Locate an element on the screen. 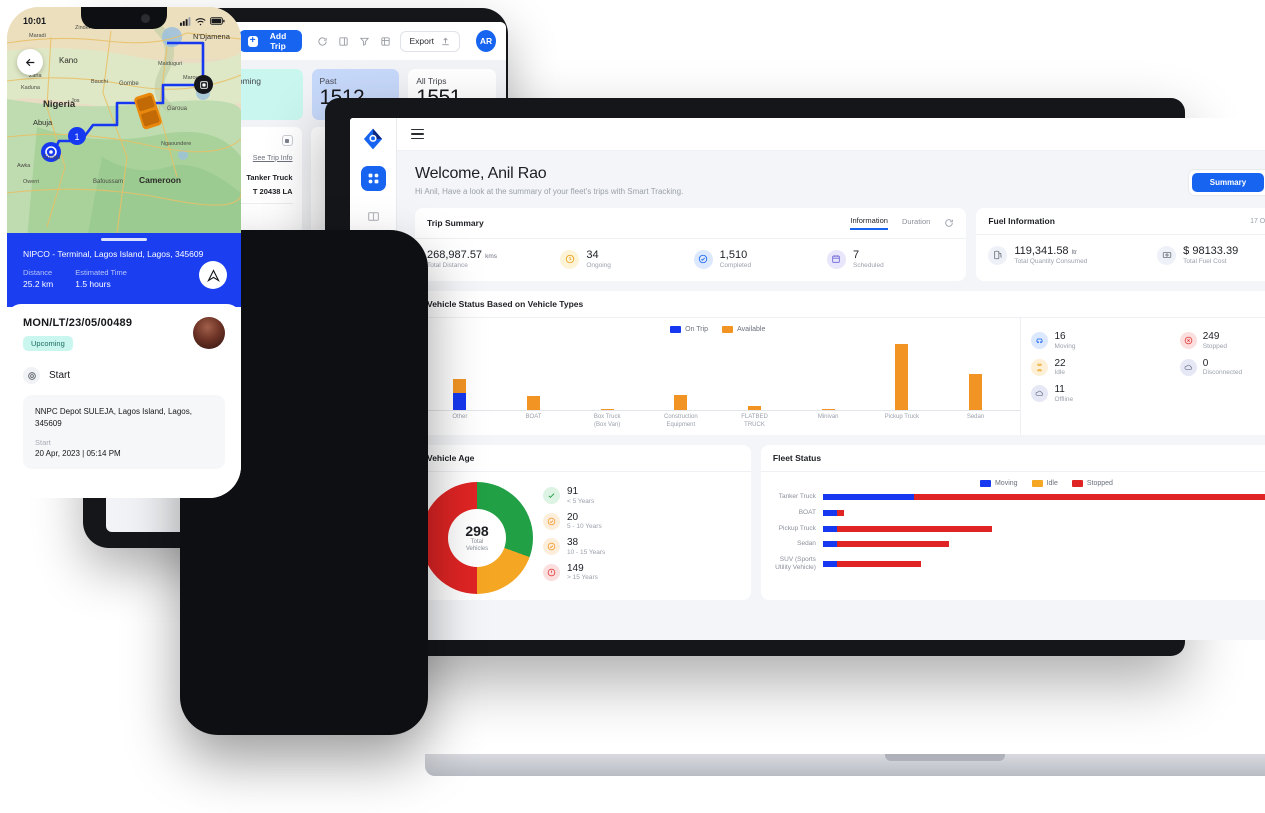  kpi-ongoing: 34 Ongoing is located at coordinates (623, 259).